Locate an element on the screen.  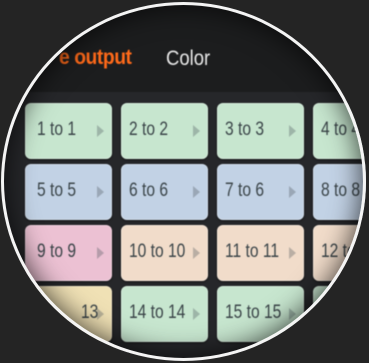
route-label: 12 to 12 is located at coordinates (343, 251).